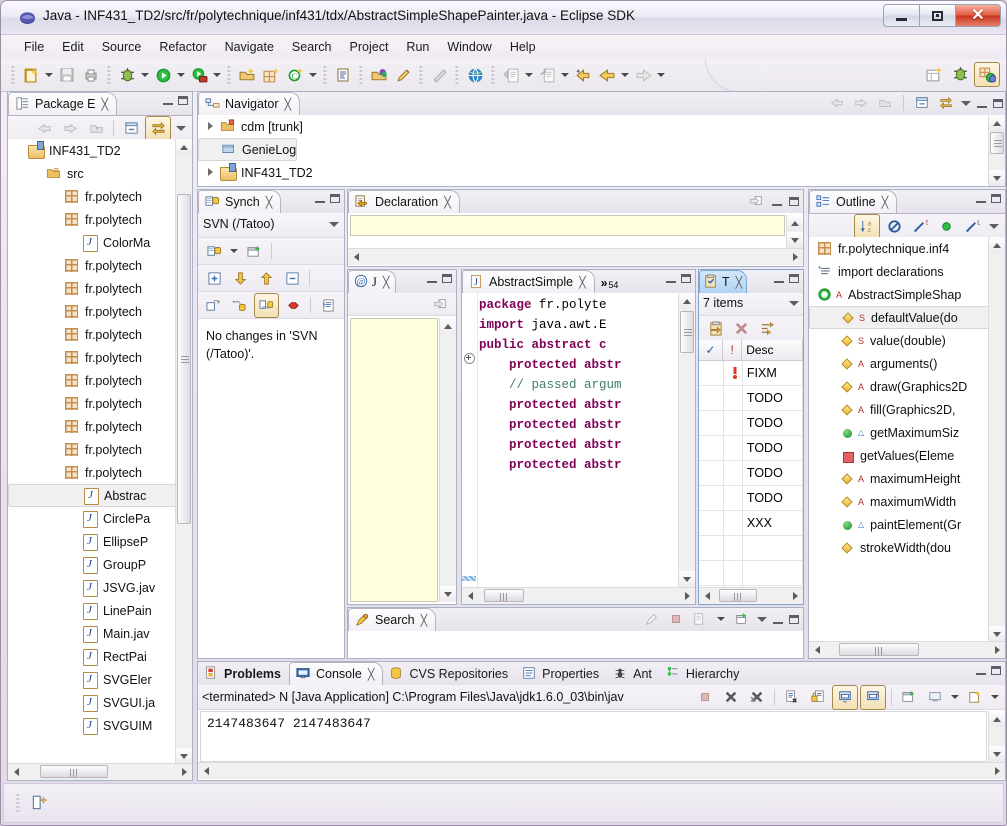 This screenshot has height=826, width=1007. What do you see at coordinates (328, 305) in the screenshot?
I see `compare-icon` at bounding box center [328, 305].